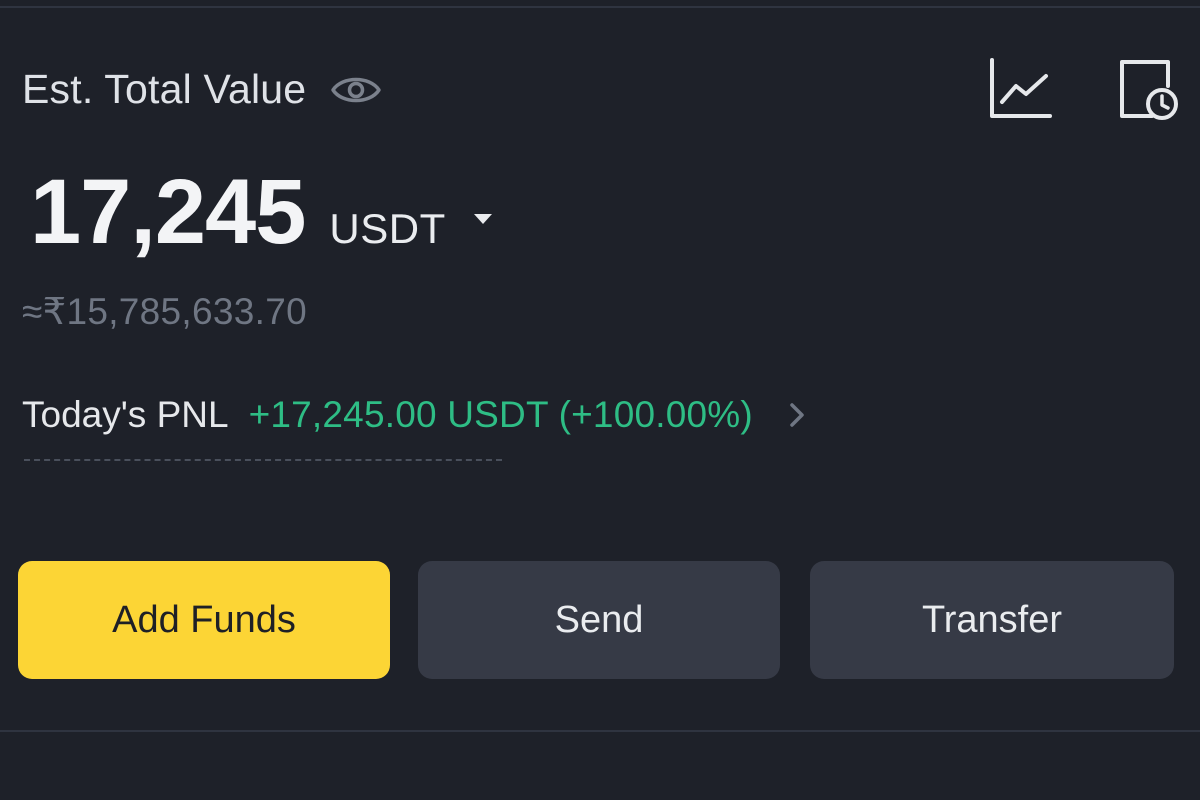 The image size is (1200, 800). What do you see at coordinates (263, 460) in the screenshot?
I see `pnl-dashed-underline` at bounding box center [263, 460].